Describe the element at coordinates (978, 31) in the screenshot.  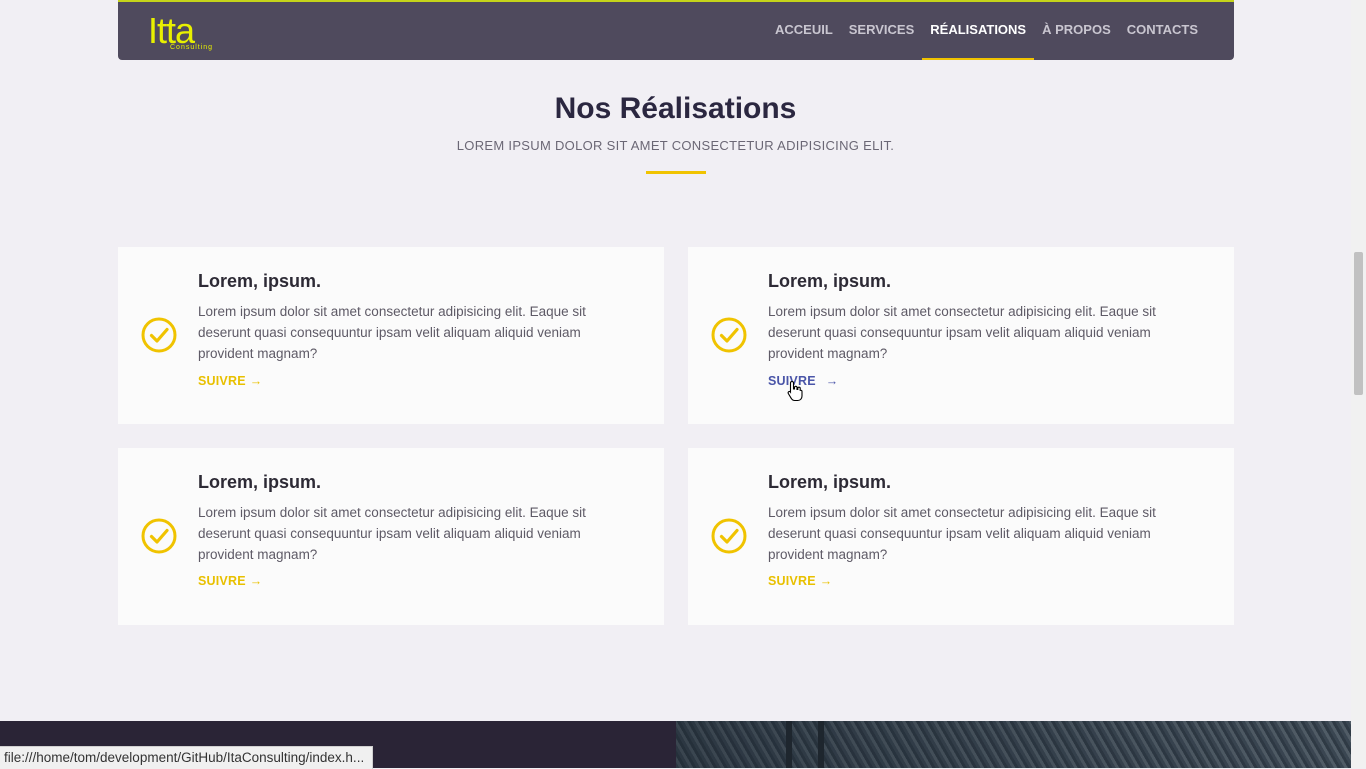
I see `nav-item-realisations: RÉALISATIONS` at that location.